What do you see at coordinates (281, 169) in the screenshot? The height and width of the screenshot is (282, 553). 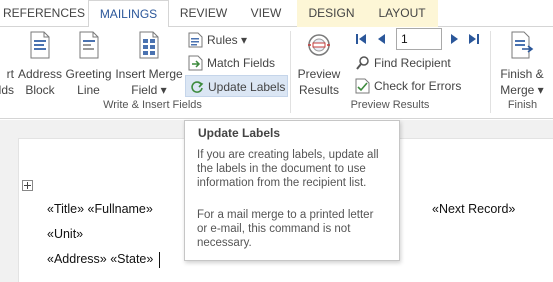 I see `tooltip-line: the labels in the document to use` at bounding box center [281, 169].